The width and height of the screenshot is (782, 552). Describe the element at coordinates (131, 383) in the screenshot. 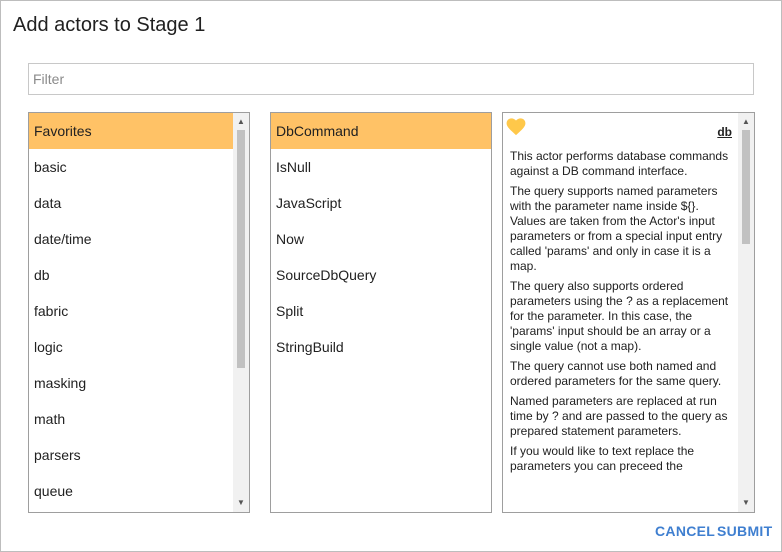

I see `category-item-masking: masking` at that location.